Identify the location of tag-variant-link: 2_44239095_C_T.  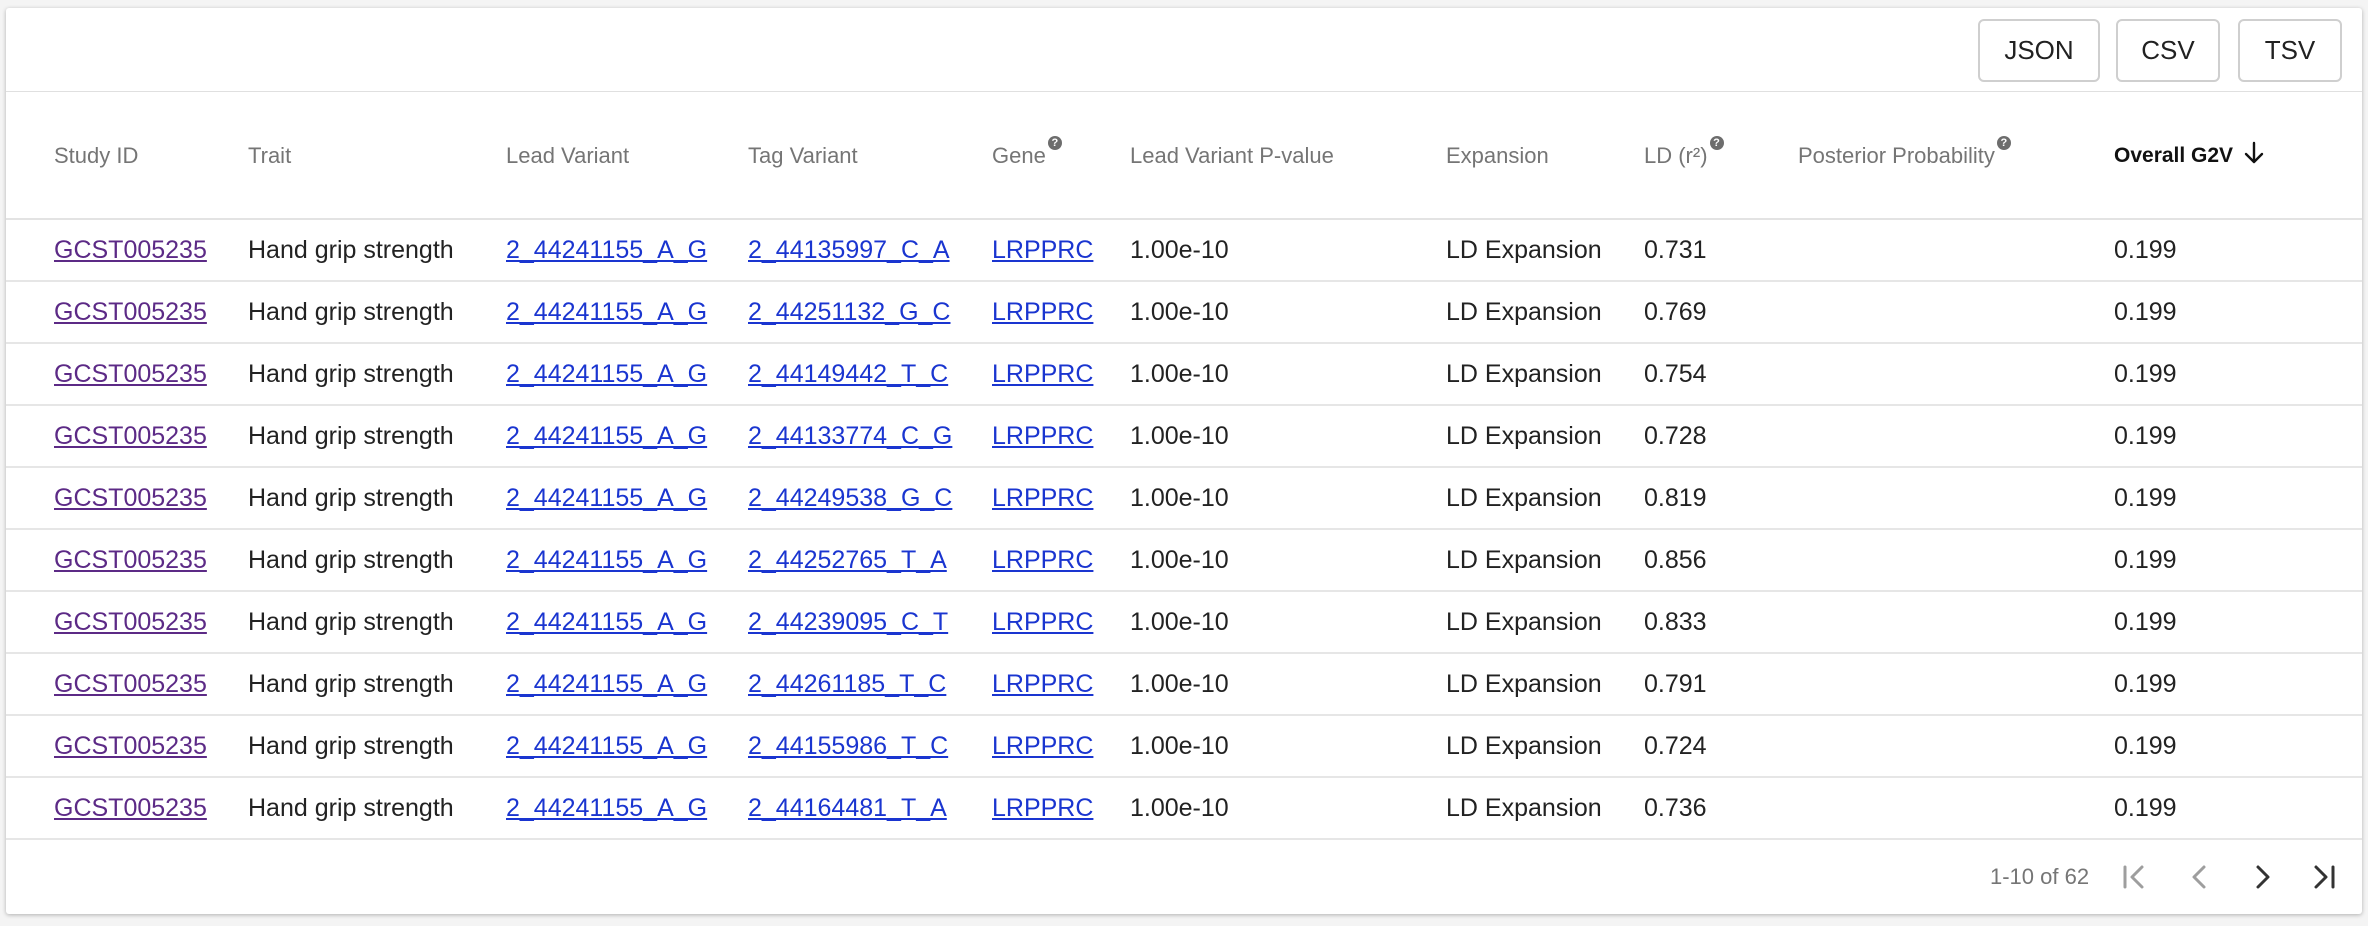
(848, 622).